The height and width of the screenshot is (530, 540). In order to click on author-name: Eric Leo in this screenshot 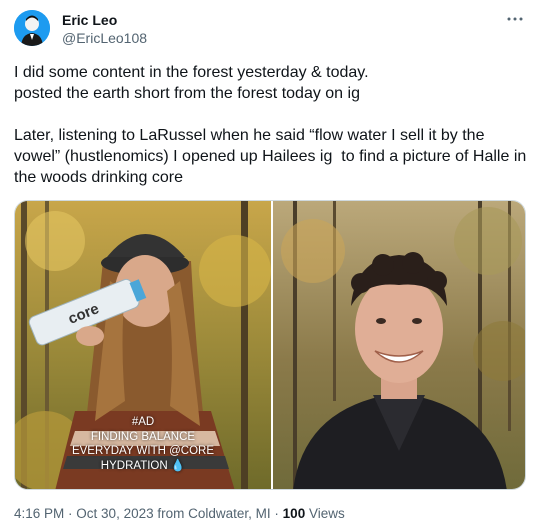, I will do `click(89, 20)`.